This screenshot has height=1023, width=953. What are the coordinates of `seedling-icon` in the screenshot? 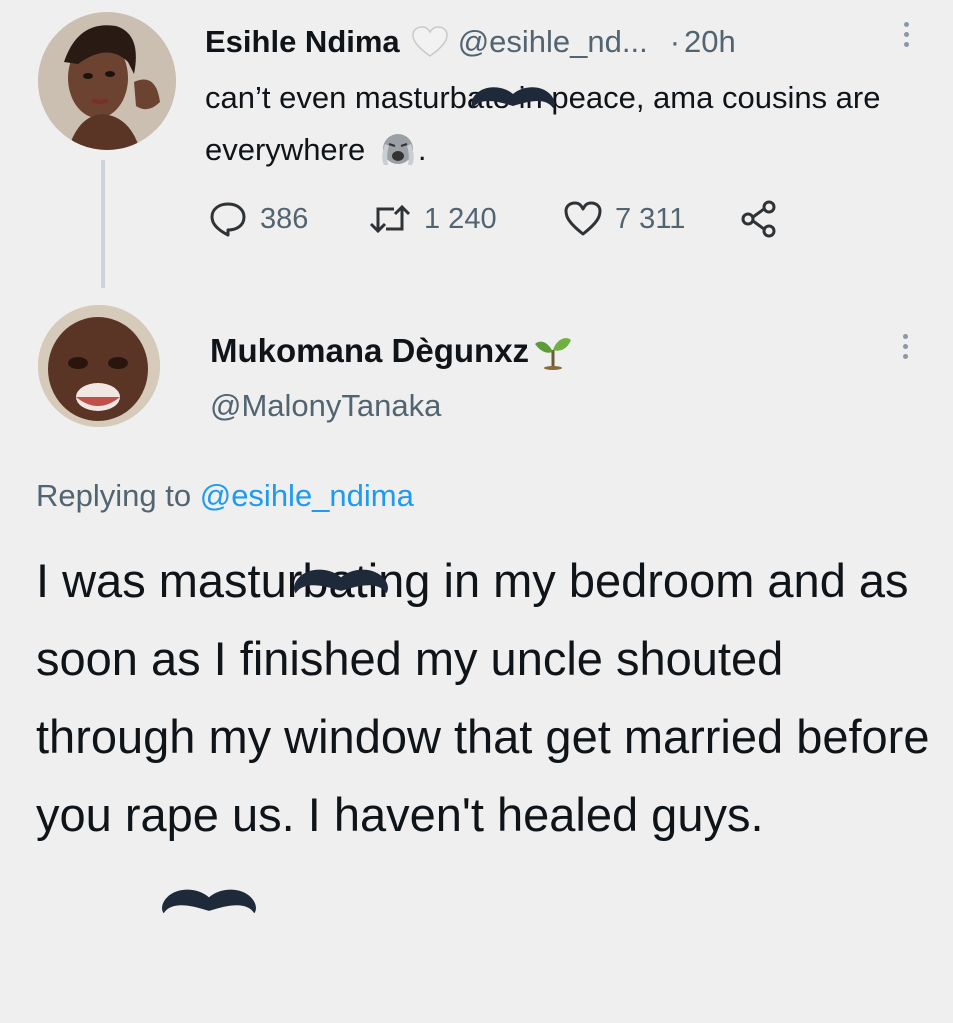 It's located at (553, 350).